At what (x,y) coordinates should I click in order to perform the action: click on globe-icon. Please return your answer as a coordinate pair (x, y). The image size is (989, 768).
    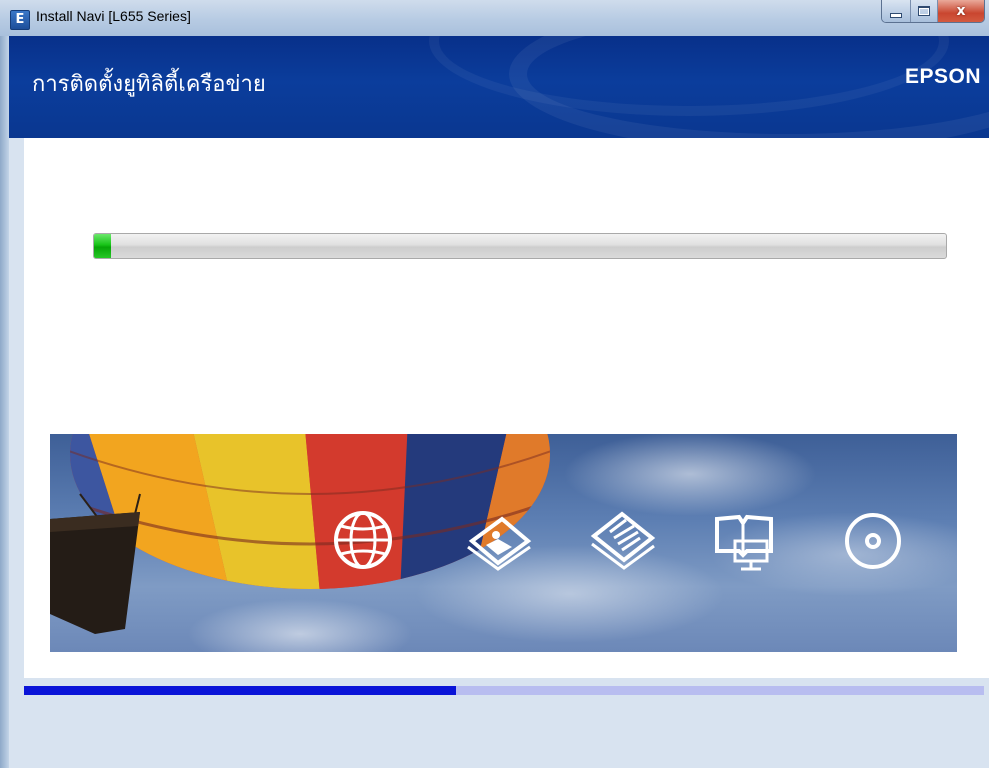
    Looking at the image, I should click on (366, 543).